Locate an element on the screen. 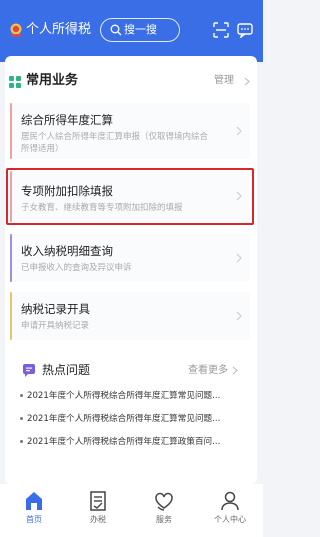 Image resolution: width=320 pixels, height=537 pixels. hot-title: 热点问题 is located at coordinates (66, 370).